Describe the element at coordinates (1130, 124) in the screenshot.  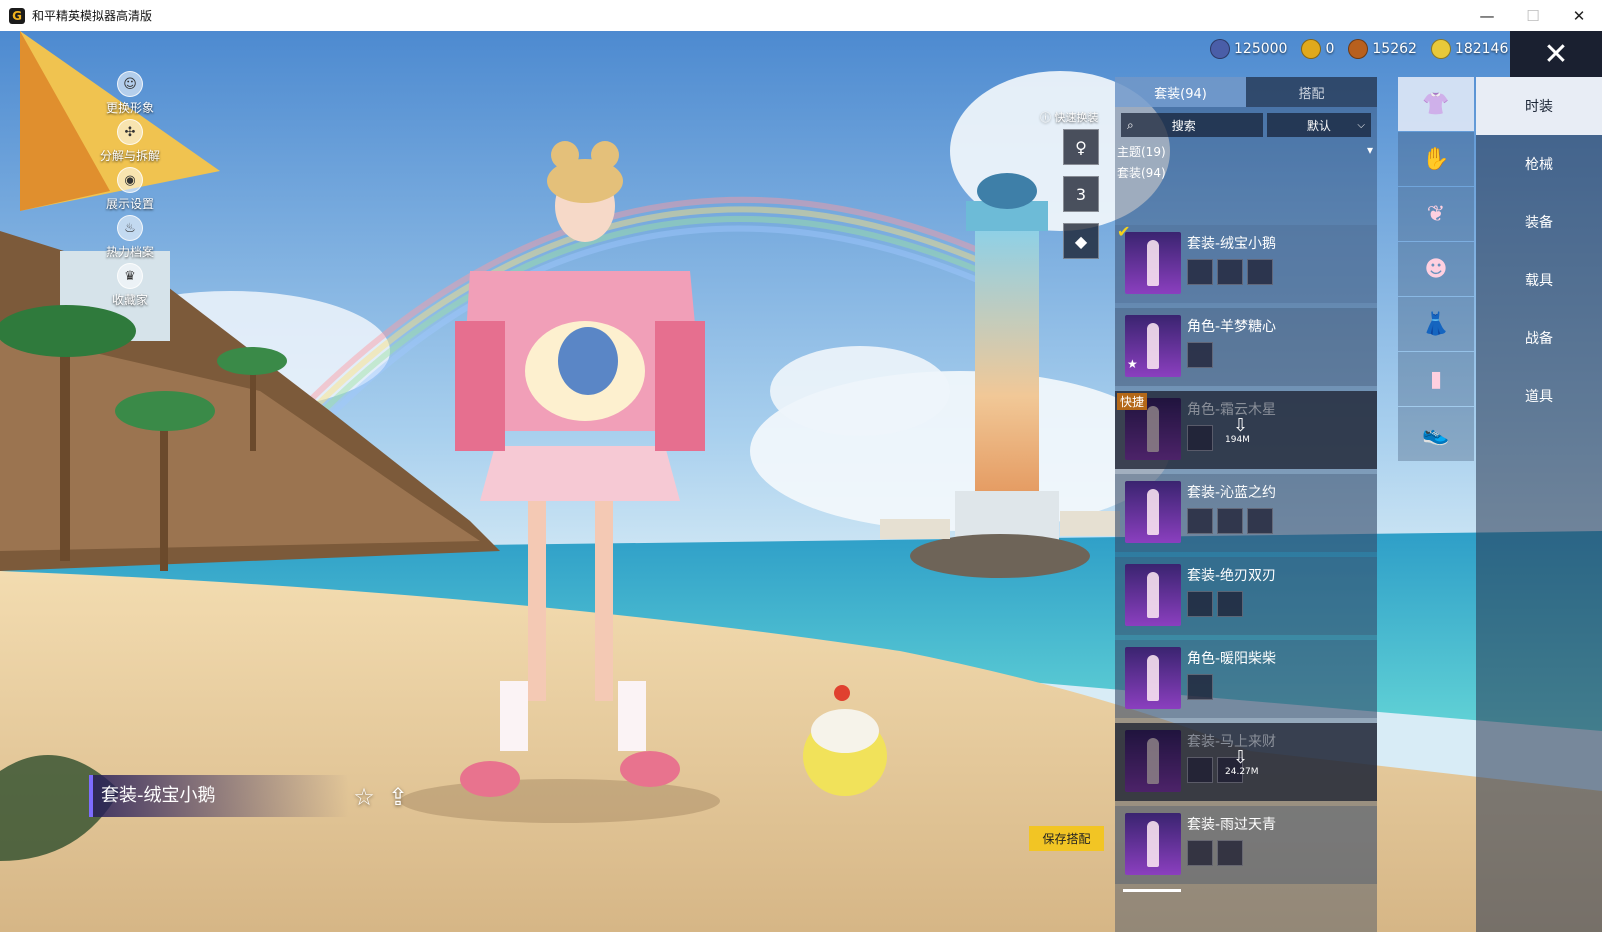
I see `search-icon: ⌕` at that location.